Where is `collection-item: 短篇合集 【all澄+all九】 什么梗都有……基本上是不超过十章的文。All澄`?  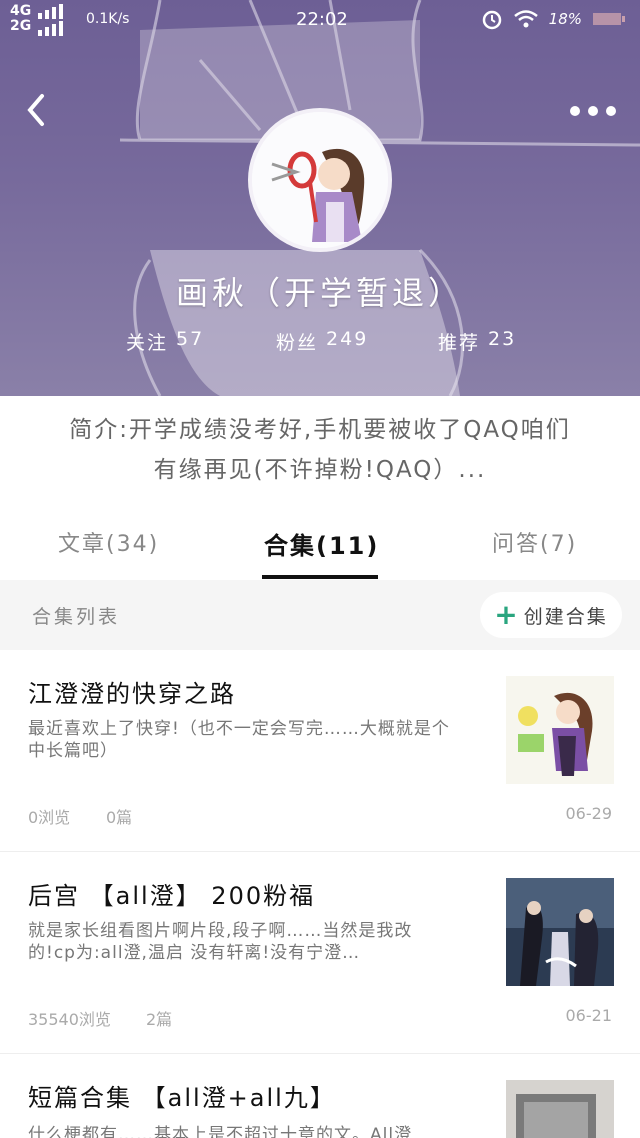
collection-item: 短篇合集 【all澄+all九】 什么梗都有……基本上是不超过十章的文。All澄 is located at coordinates (320, 1096).